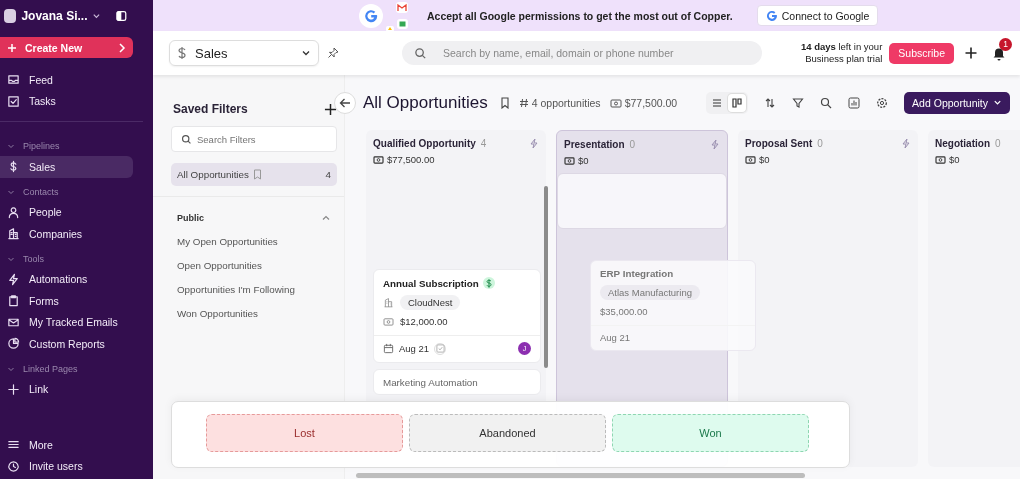 This screenshot has width=1020, height=479. I want to click on clipboard-icon, so click(13, 301).